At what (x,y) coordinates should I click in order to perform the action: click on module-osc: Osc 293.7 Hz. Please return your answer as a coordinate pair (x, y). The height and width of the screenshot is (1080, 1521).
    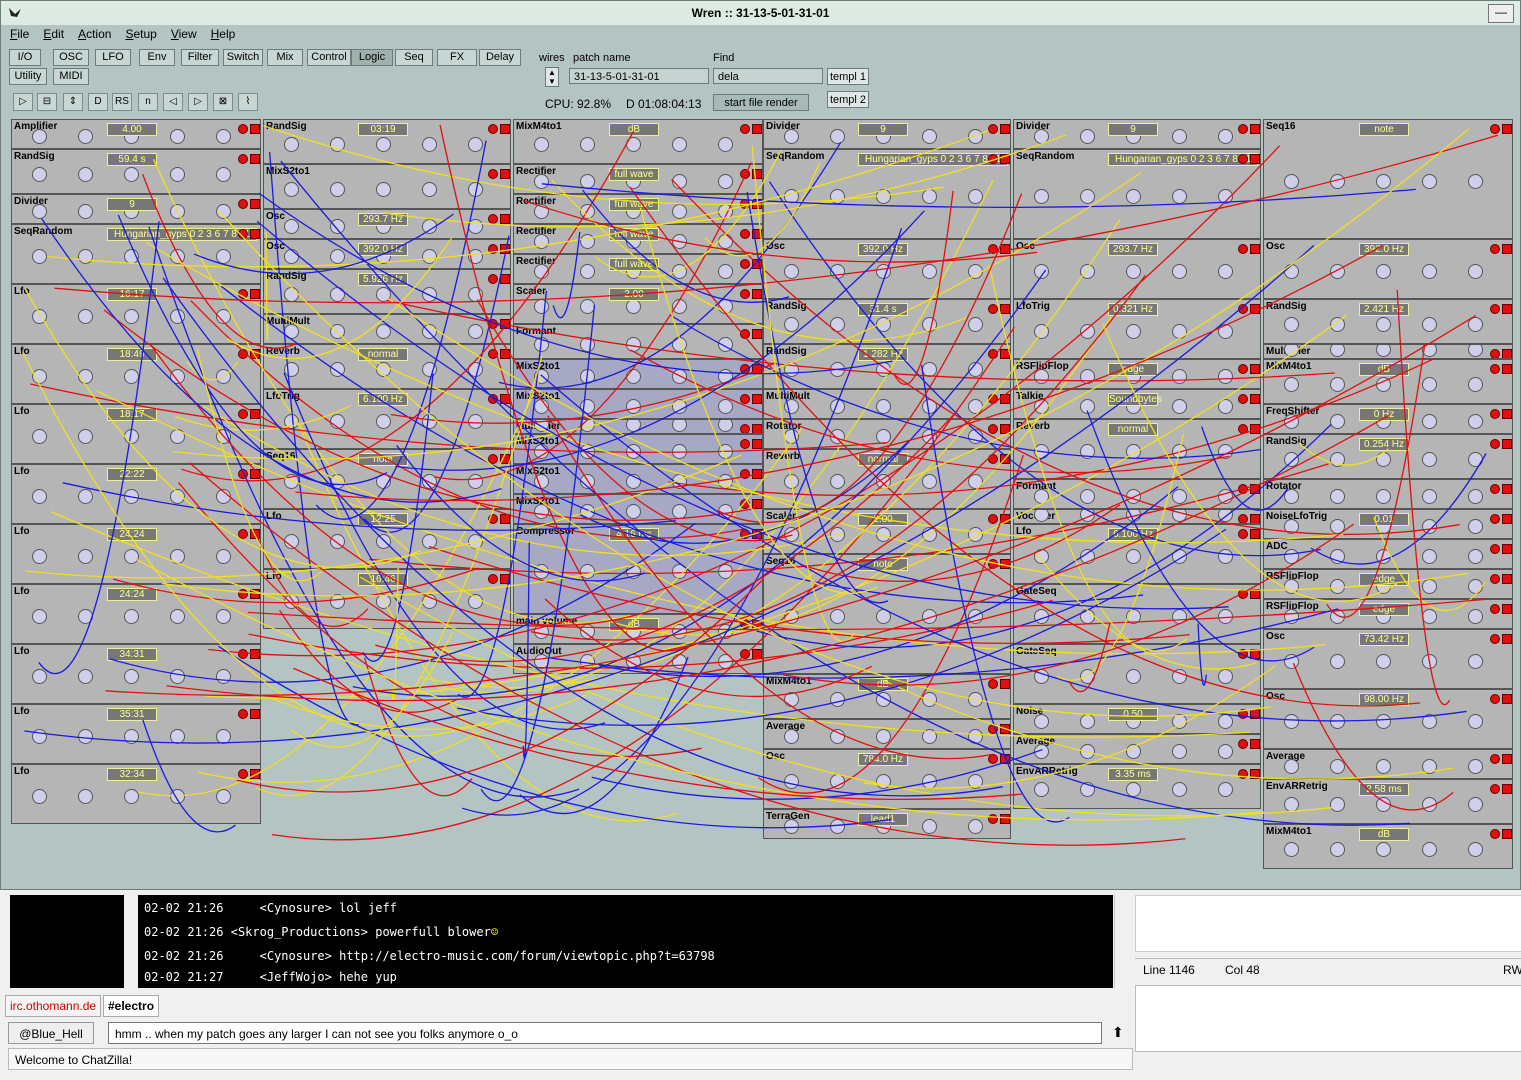
    Looking at the image, I should click on (387, 224).